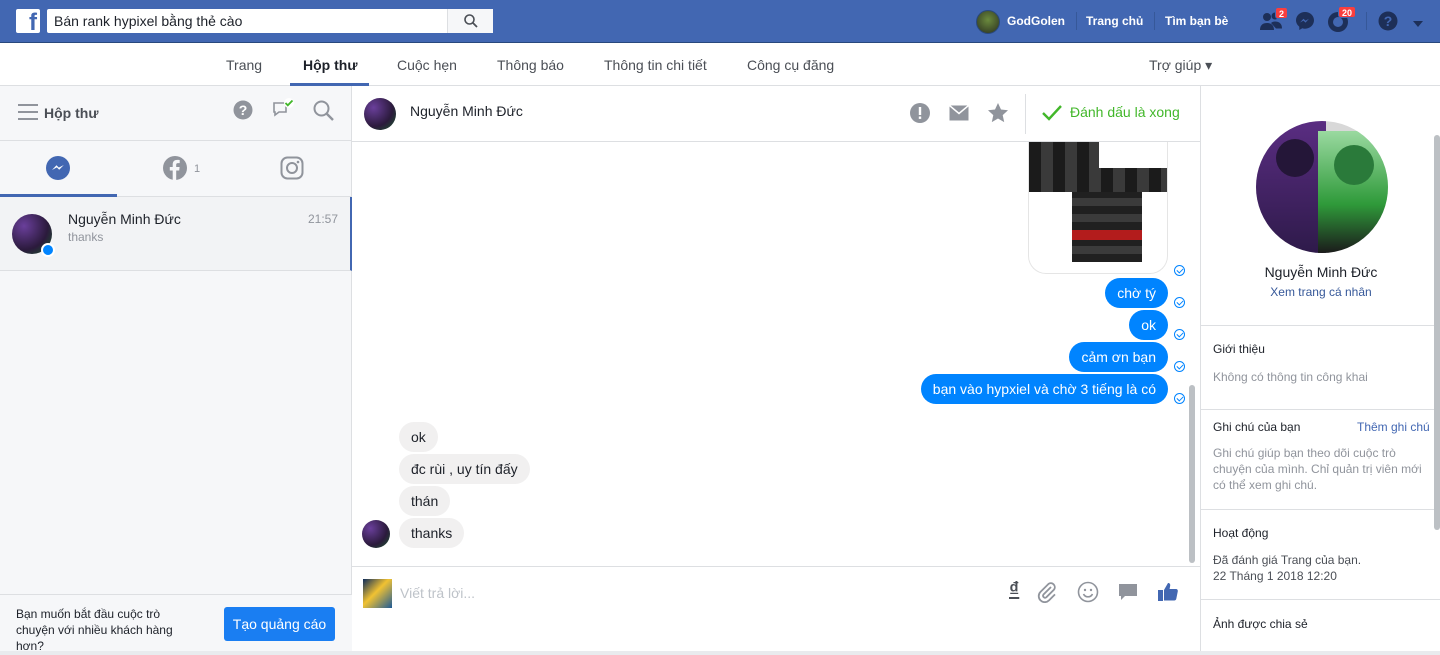  I want to click on tab-inbox: Hộp thư, so click(330, 65).